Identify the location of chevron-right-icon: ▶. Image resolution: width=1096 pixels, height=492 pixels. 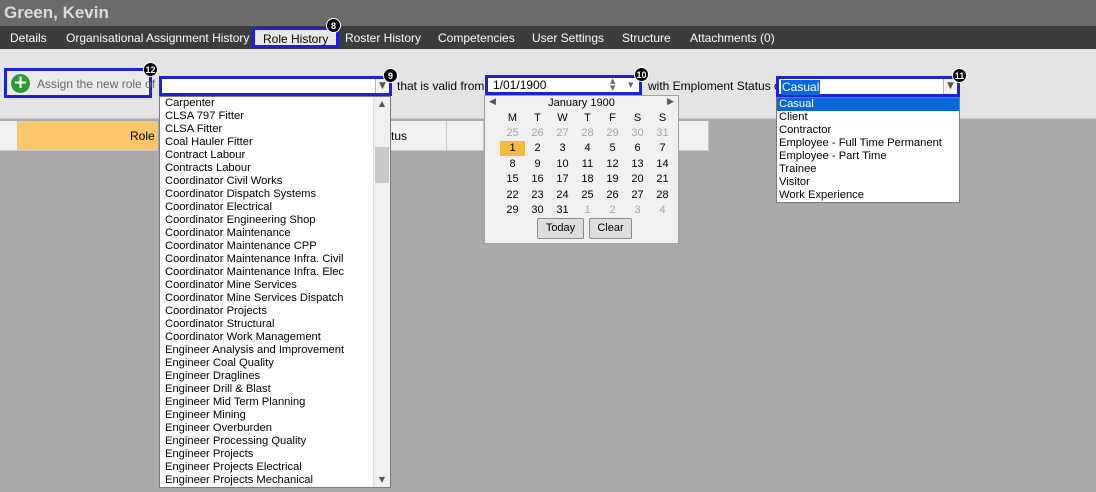
(670, 102).